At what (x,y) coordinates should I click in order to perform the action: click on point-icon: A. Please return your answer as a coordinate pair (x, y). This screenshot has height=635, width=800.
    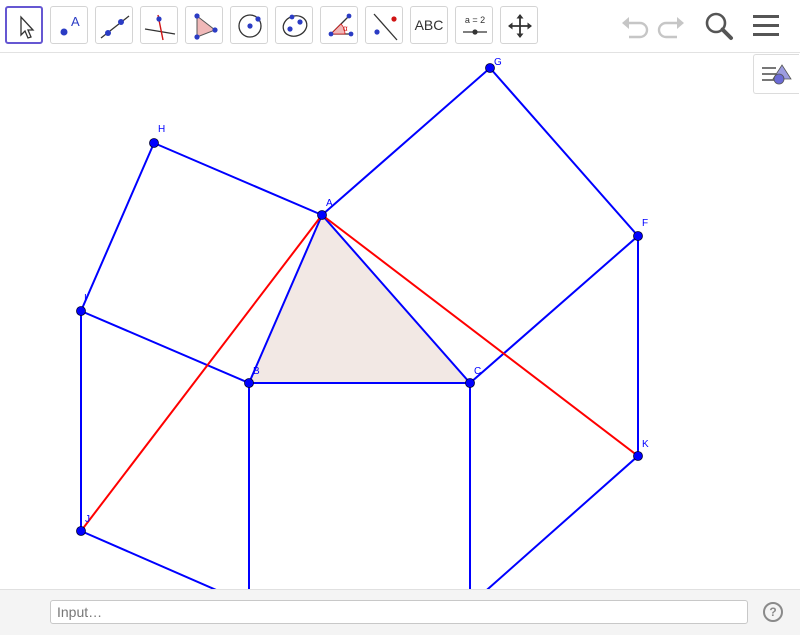
    Looking at the image, I should click on (70, 25).